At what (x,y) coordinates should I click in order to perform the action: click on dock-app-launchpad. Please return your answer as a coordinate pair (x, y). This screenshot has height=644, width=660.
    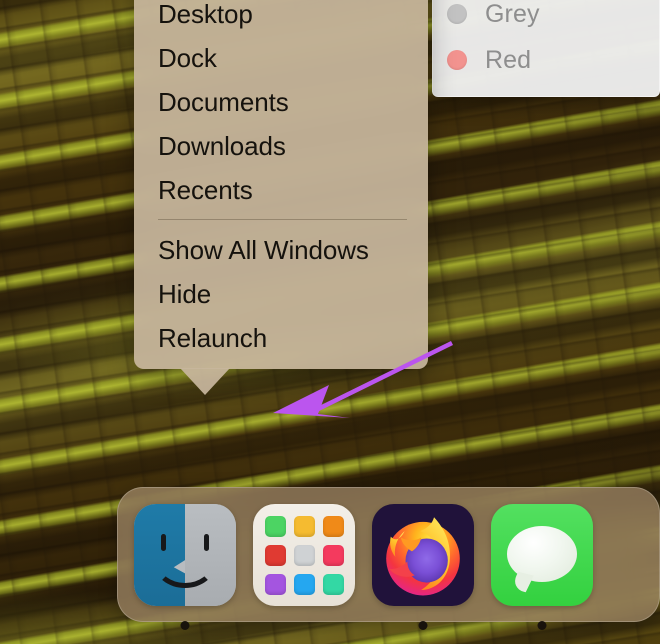
    Looking at the image, I should click on (304, 555).